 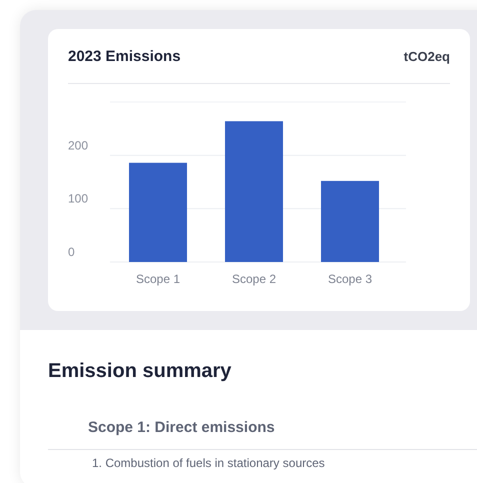 I want to click on list-item: 1. Combustion of fuels in stationary sources, so click(x=209, y=463).